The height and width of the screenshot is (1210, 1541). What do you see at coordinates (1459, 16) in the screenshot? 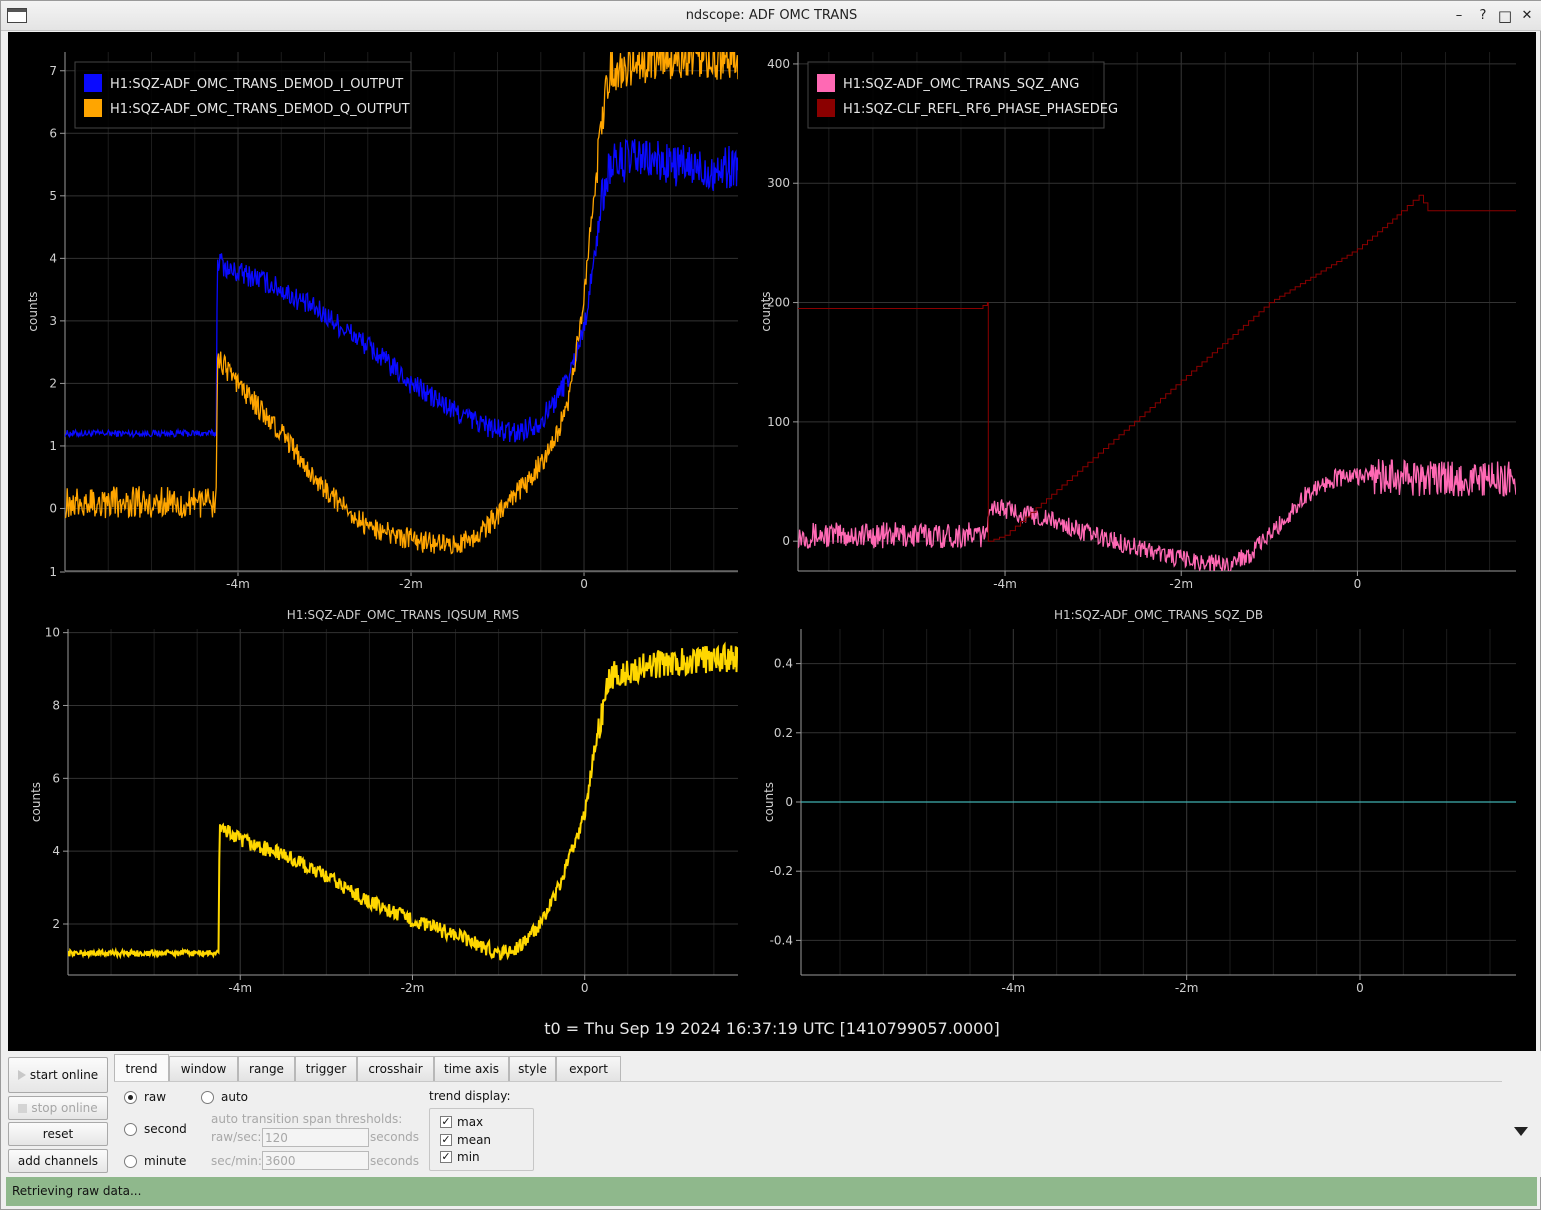
I see `minimize-button: –` at bounding box center [1459, 16].